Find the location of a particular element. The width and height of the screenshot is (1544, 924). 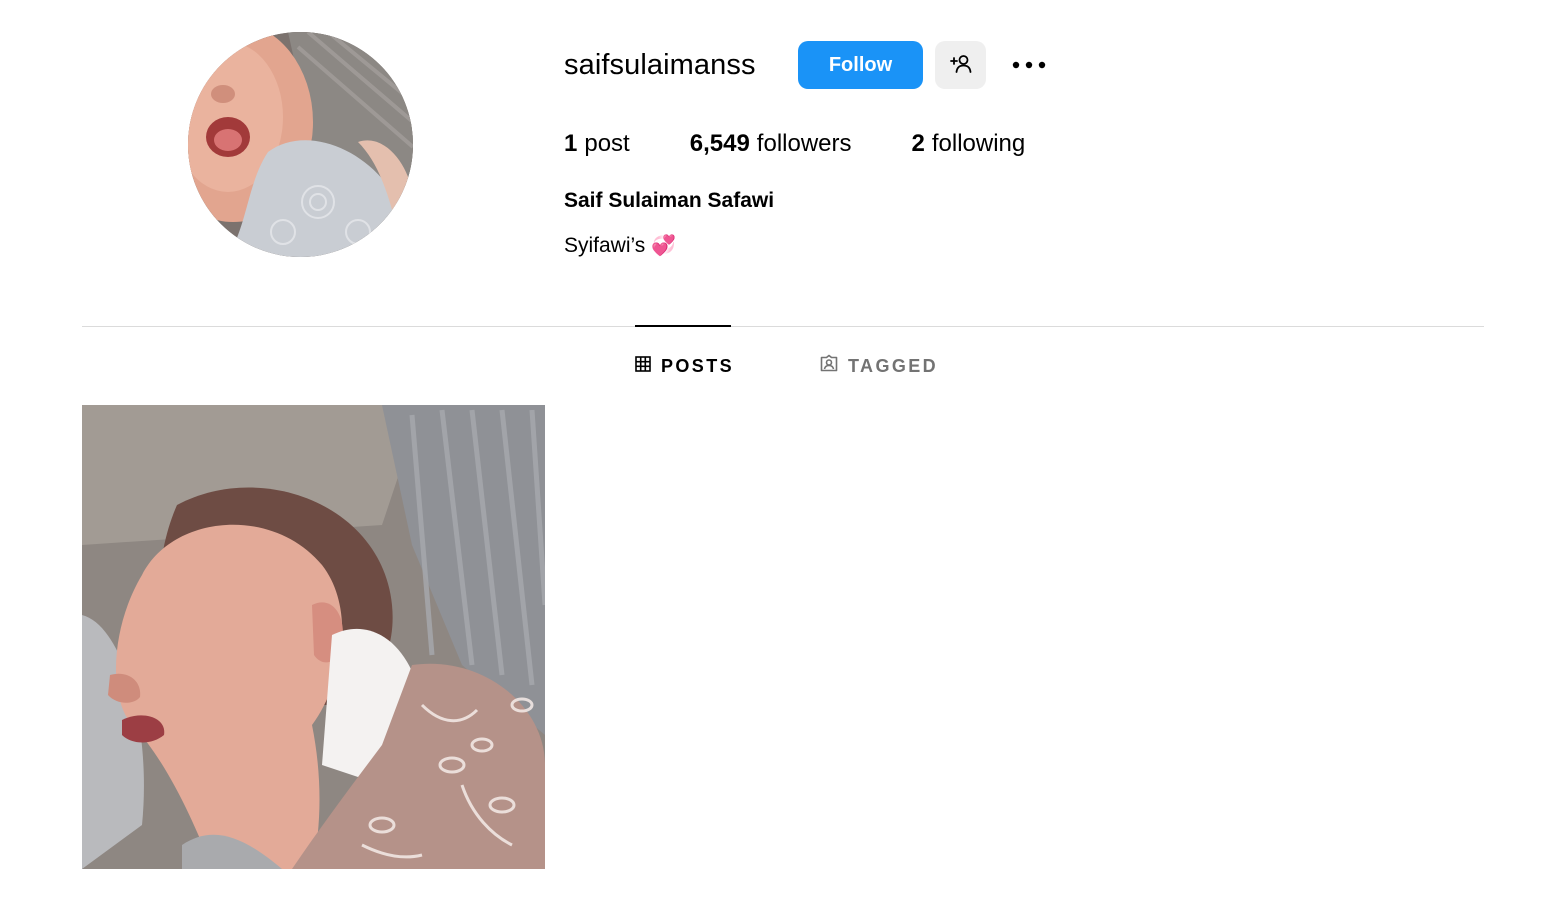

suggest-similar-button is located at coordinates (960, 65).